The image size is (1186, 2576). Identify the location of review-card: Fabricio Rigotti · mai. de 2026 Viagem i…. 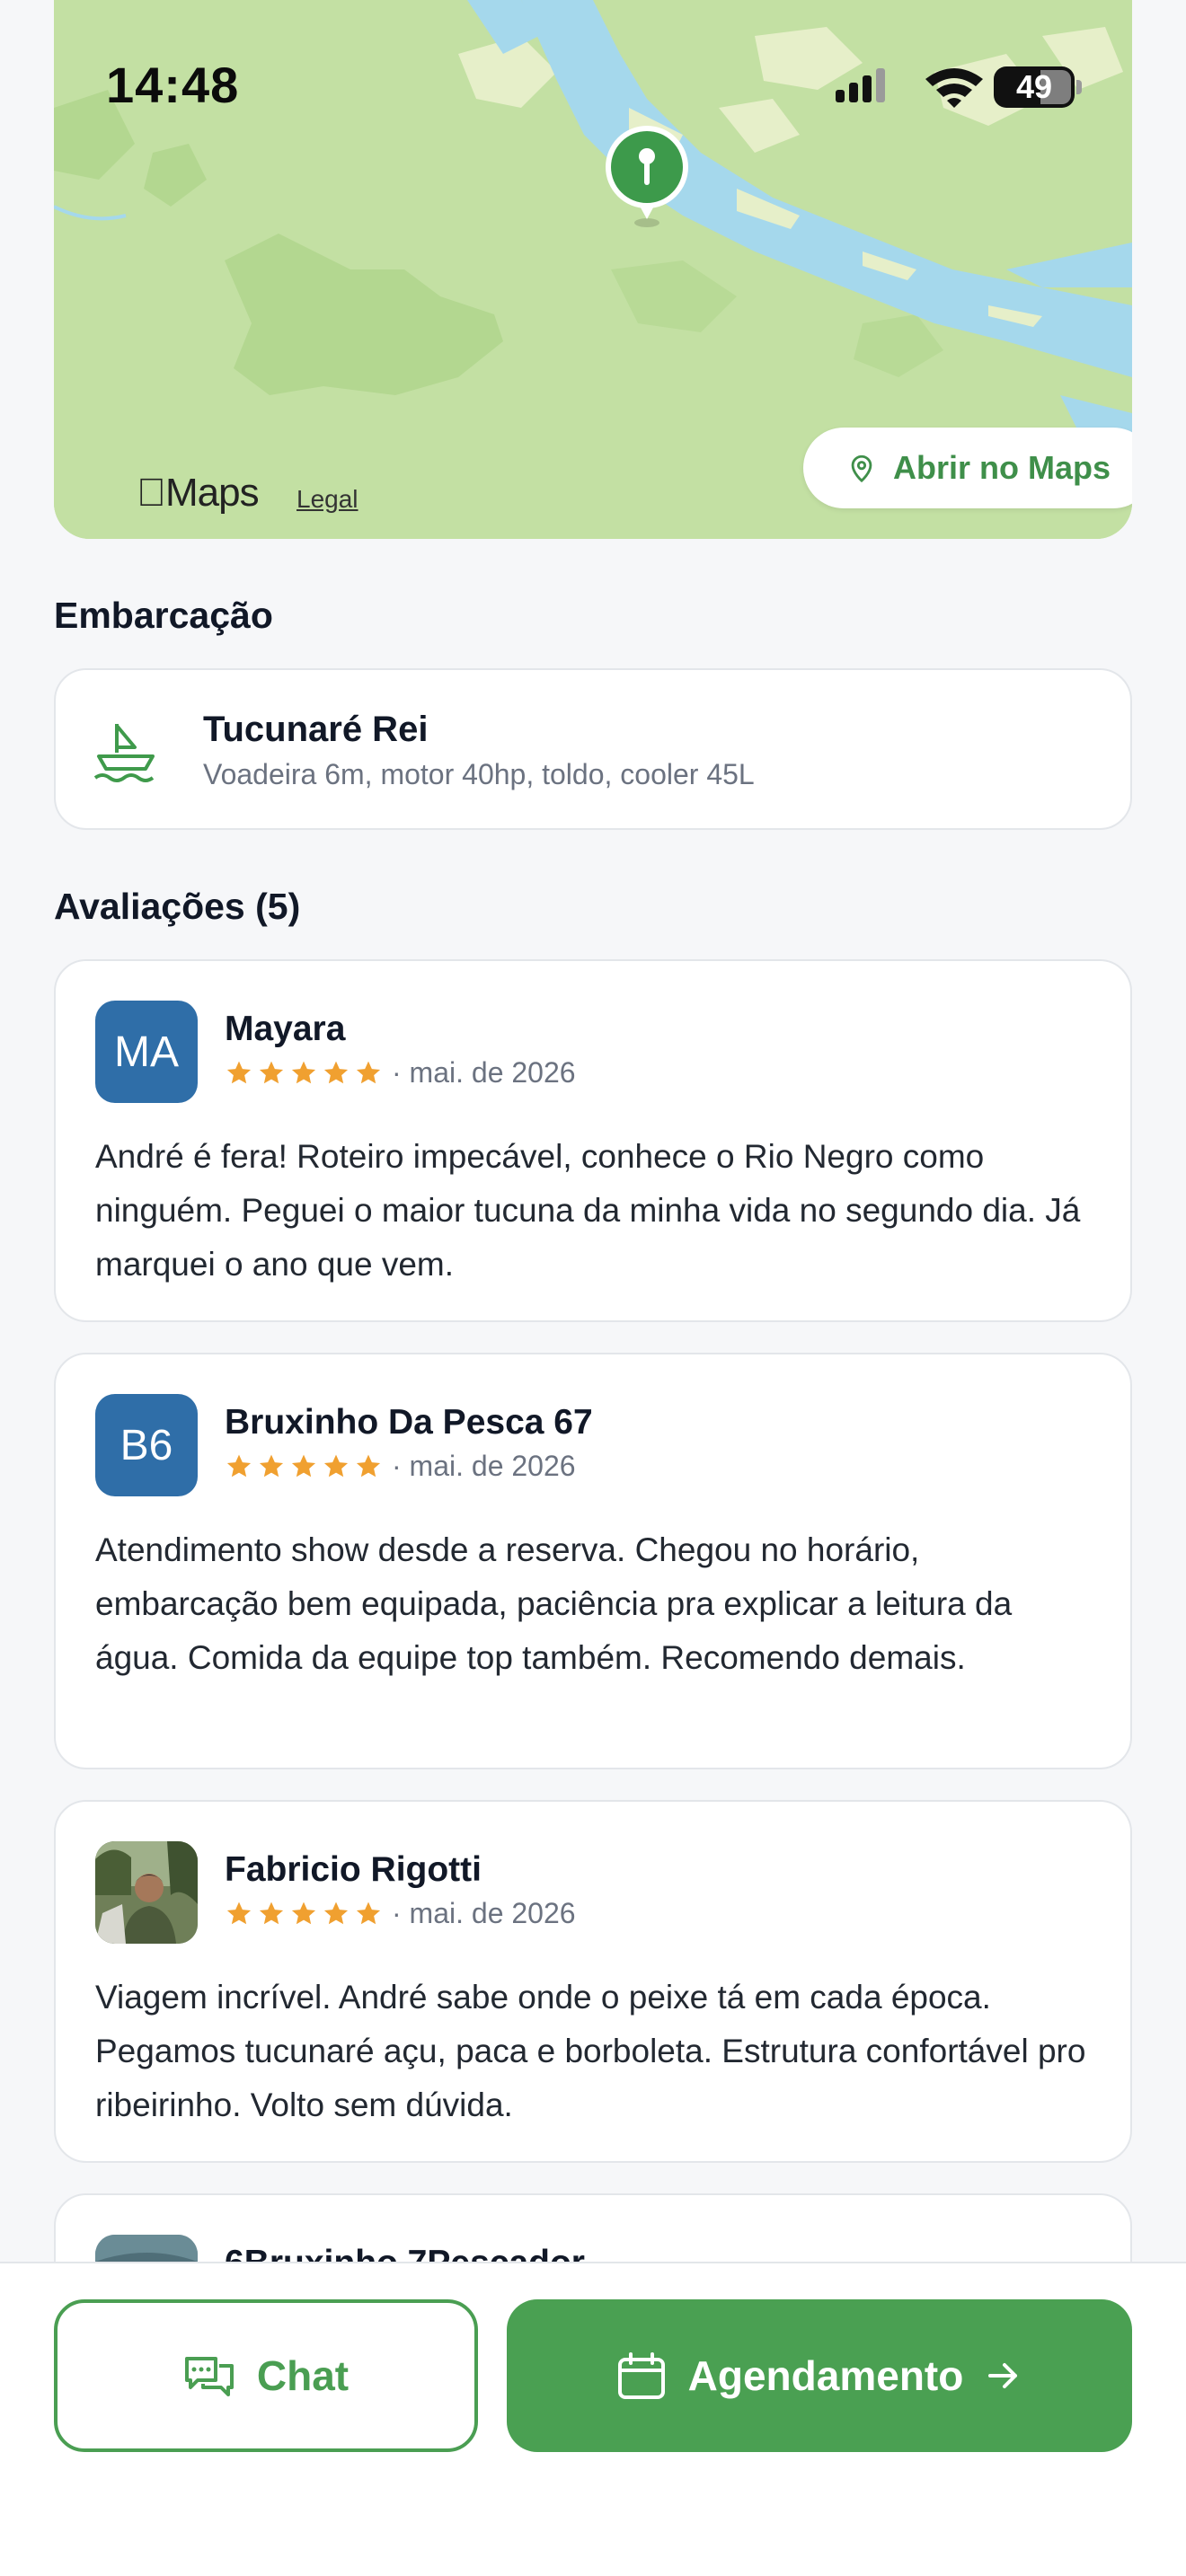
(593, 1981).